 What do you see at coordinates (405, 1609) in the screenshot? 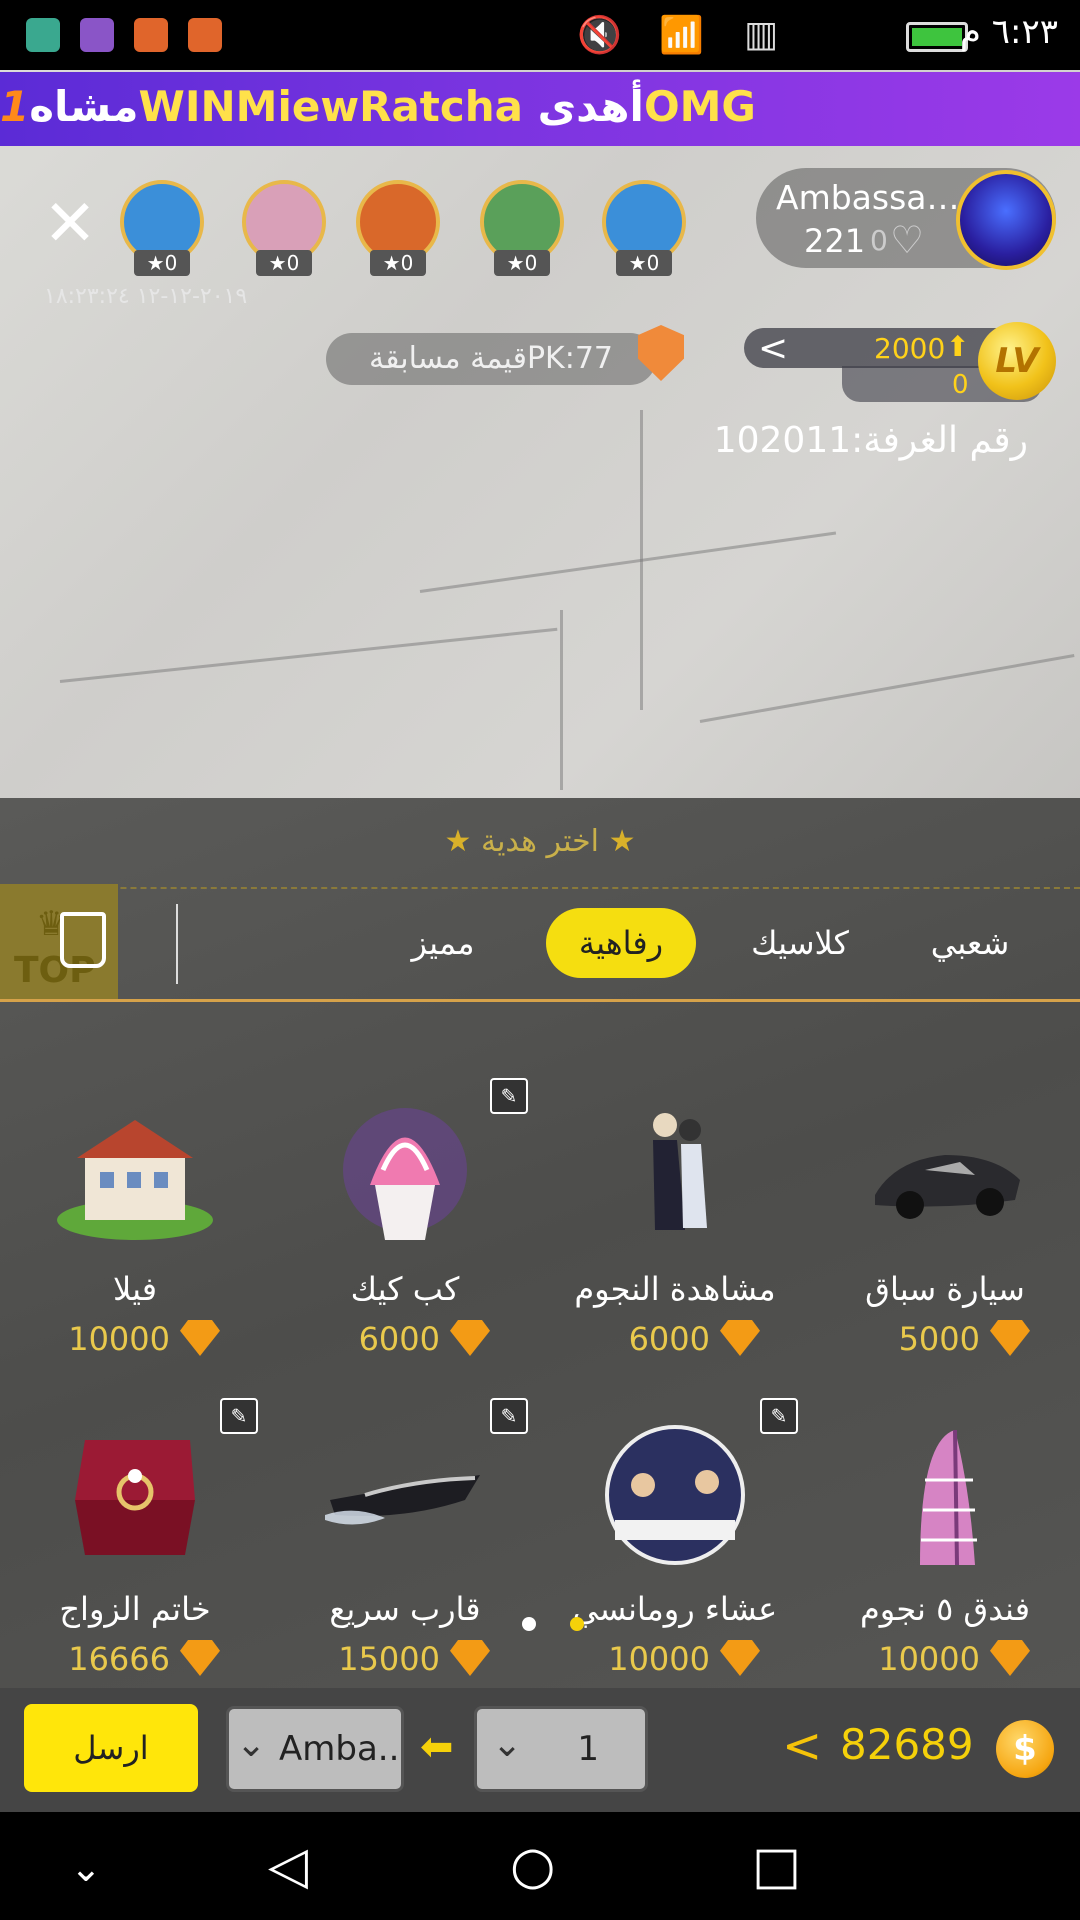
I see `gift-name: قارب سريع` at bounding box center [405, 1609].